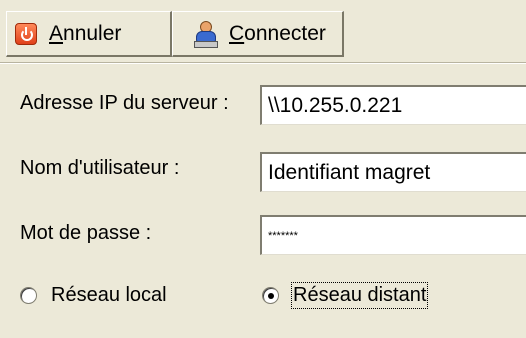 This screenshot has height=338, width=526. Describe the element at coordinates (393, 105) in the screenshot. I see `server-ip-input` at that location.